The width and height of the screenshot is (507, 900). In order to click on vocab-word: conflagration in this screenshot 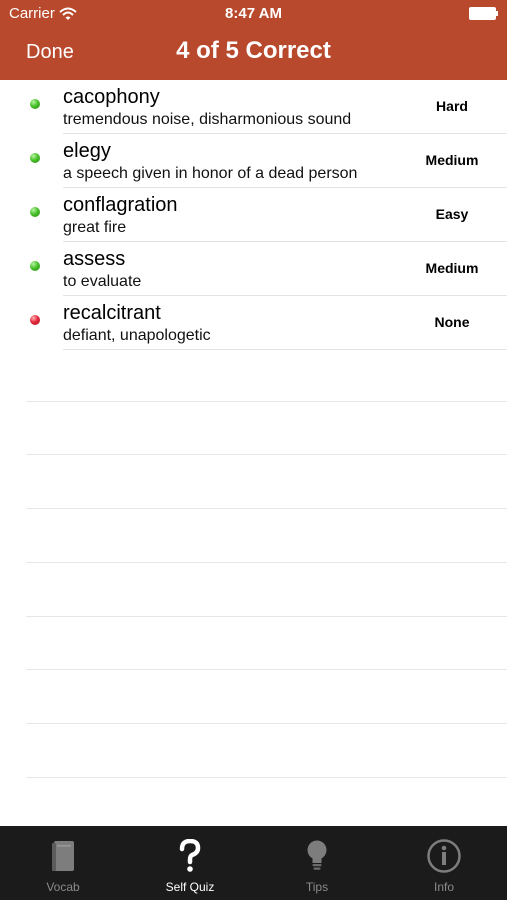, I will do `click(120, 205)`.